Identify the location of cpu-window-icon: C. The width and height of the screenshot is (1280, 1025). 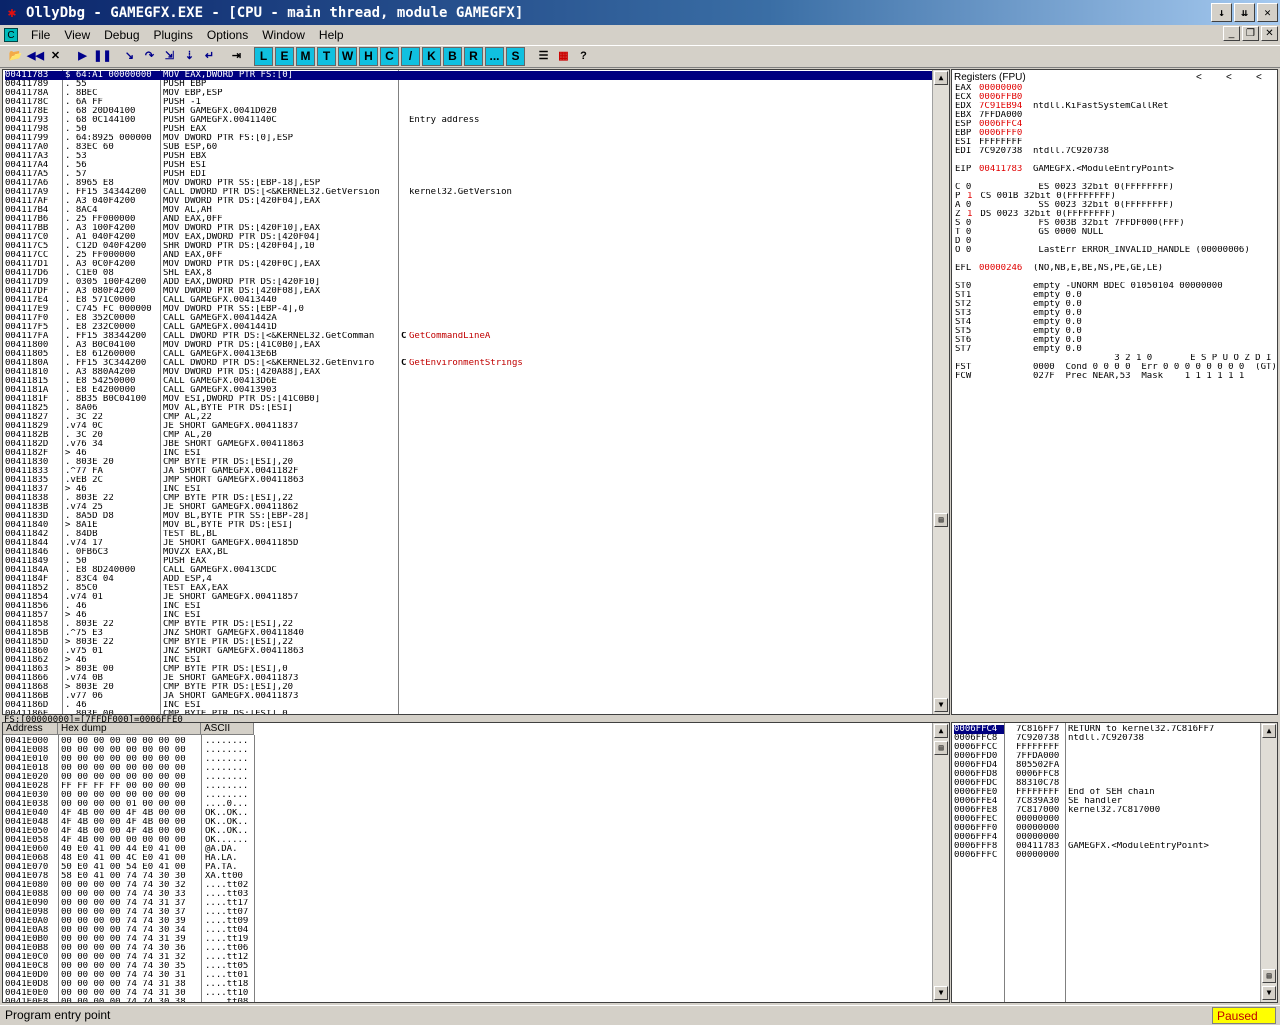
(11, 34).